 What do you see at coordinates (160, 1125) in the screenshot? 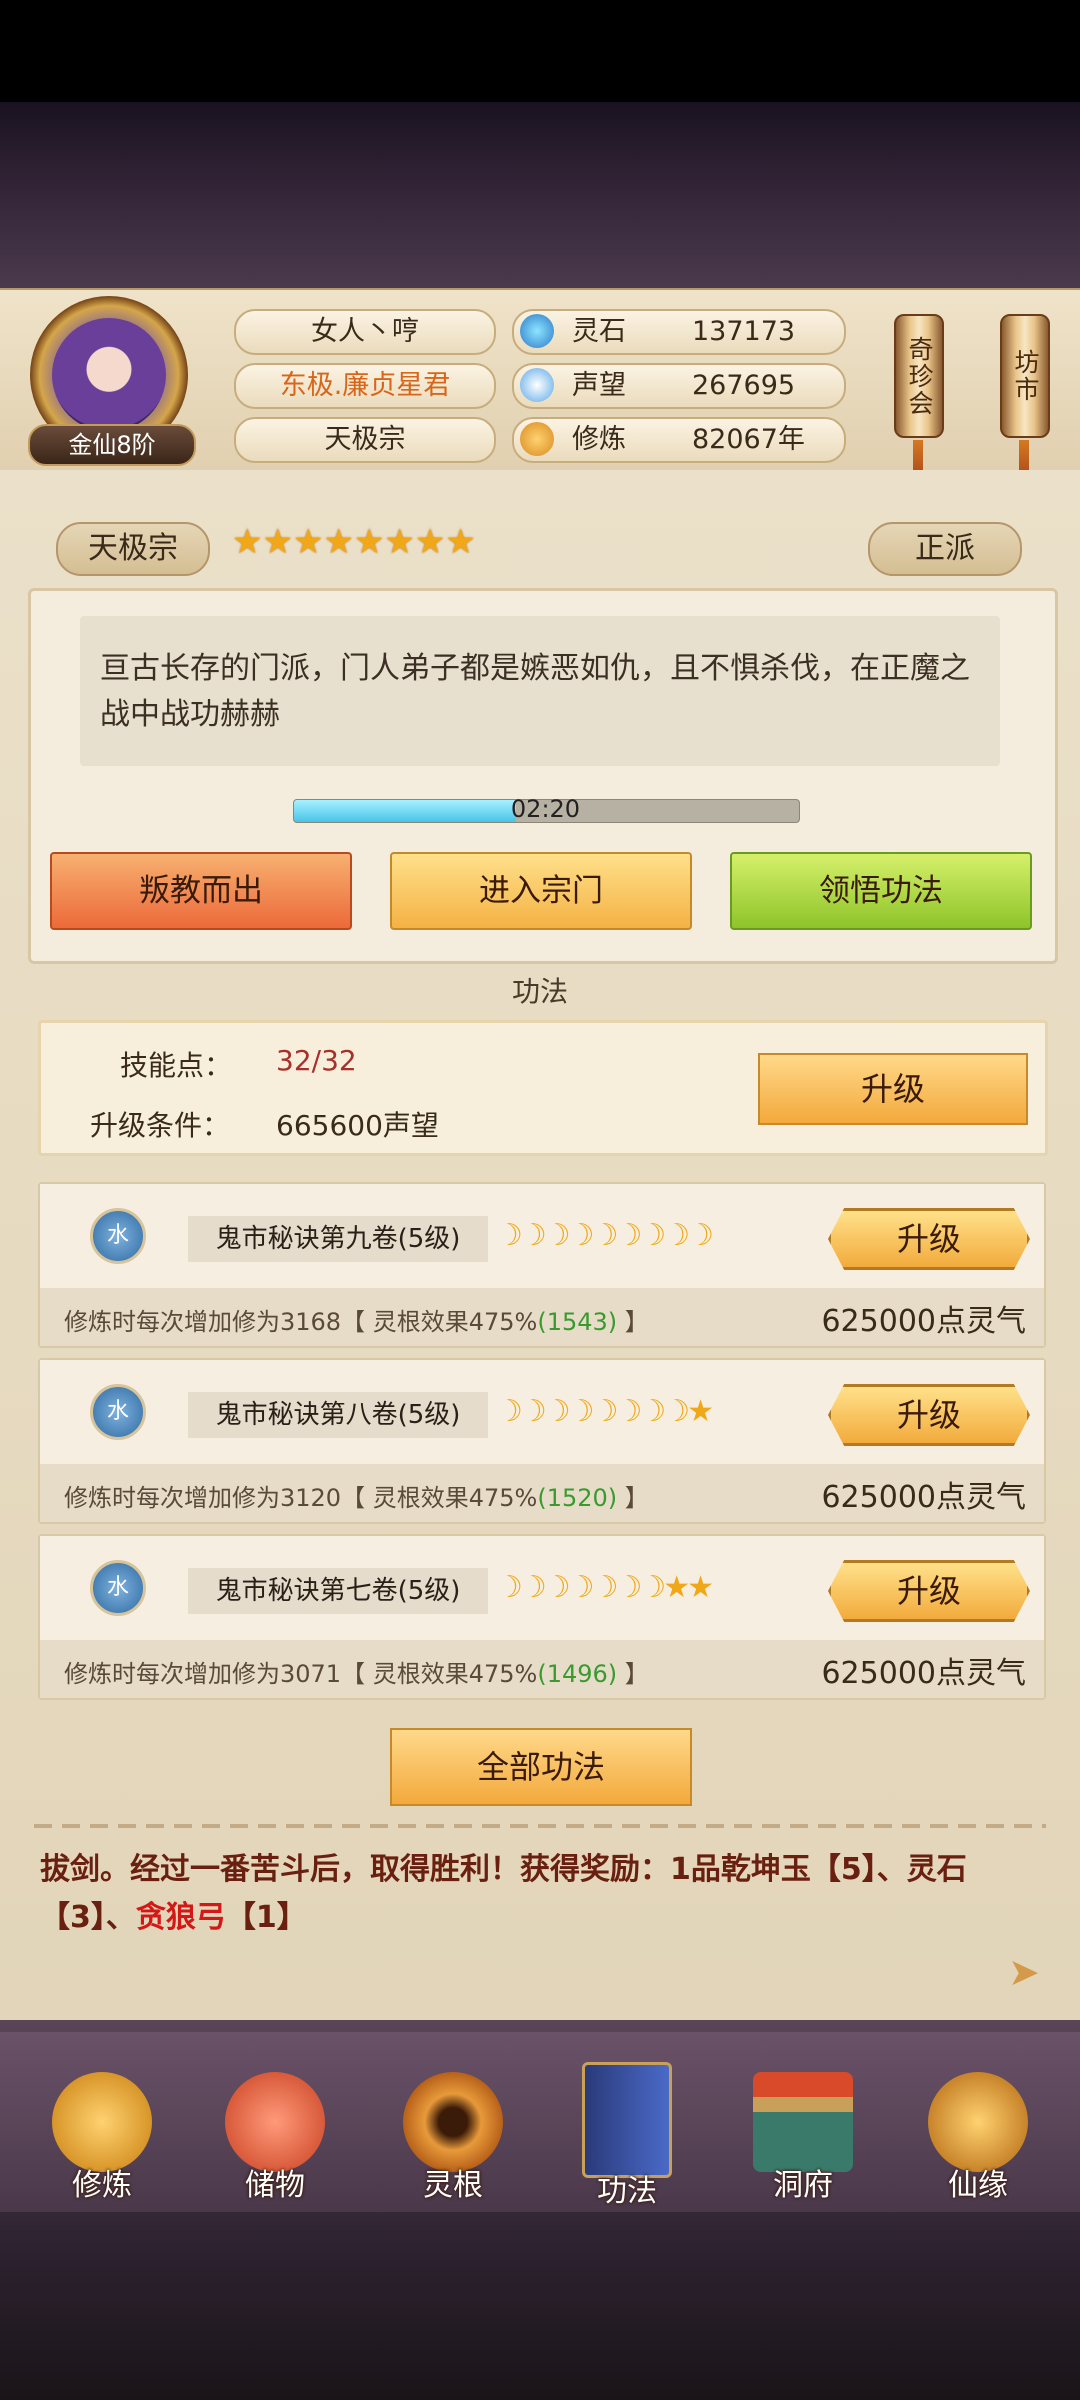
I see `upgrade-condition-label: 升级条件：` at bounding box center [160, 1125].